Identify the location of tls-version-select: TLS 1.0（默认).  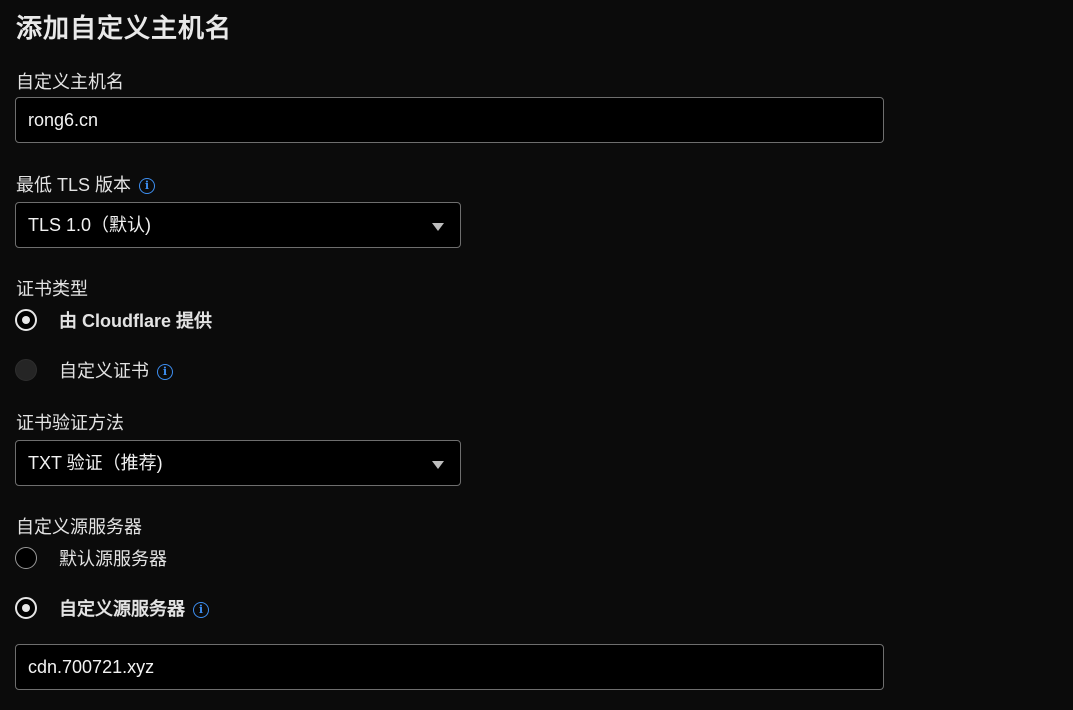
(238, 225).